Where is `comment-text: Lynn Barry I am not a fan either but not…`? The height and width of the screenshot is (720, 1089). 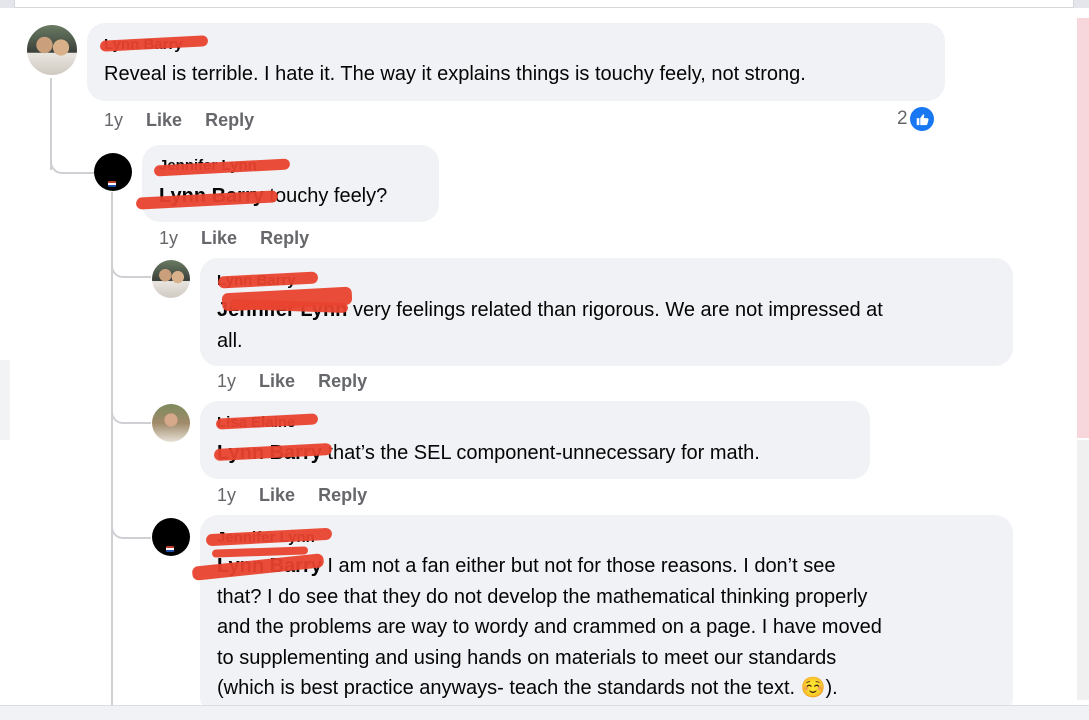
comment-text: Lynn Barry I am not a fan either but not… is located at coordinates (549, 627).